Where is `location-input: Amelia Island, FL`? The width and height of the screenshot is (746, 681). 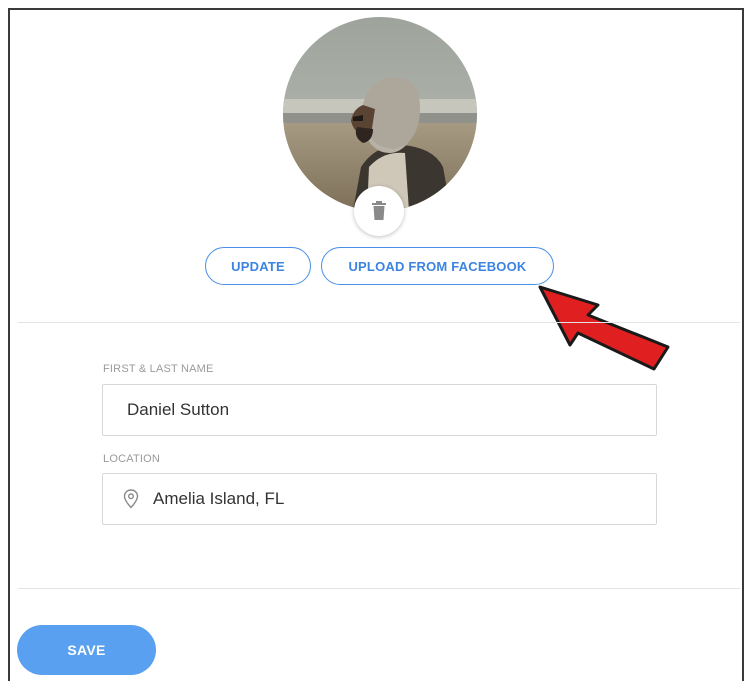
location-input: Amelia Island, FL is located at coordinates (379, 499).